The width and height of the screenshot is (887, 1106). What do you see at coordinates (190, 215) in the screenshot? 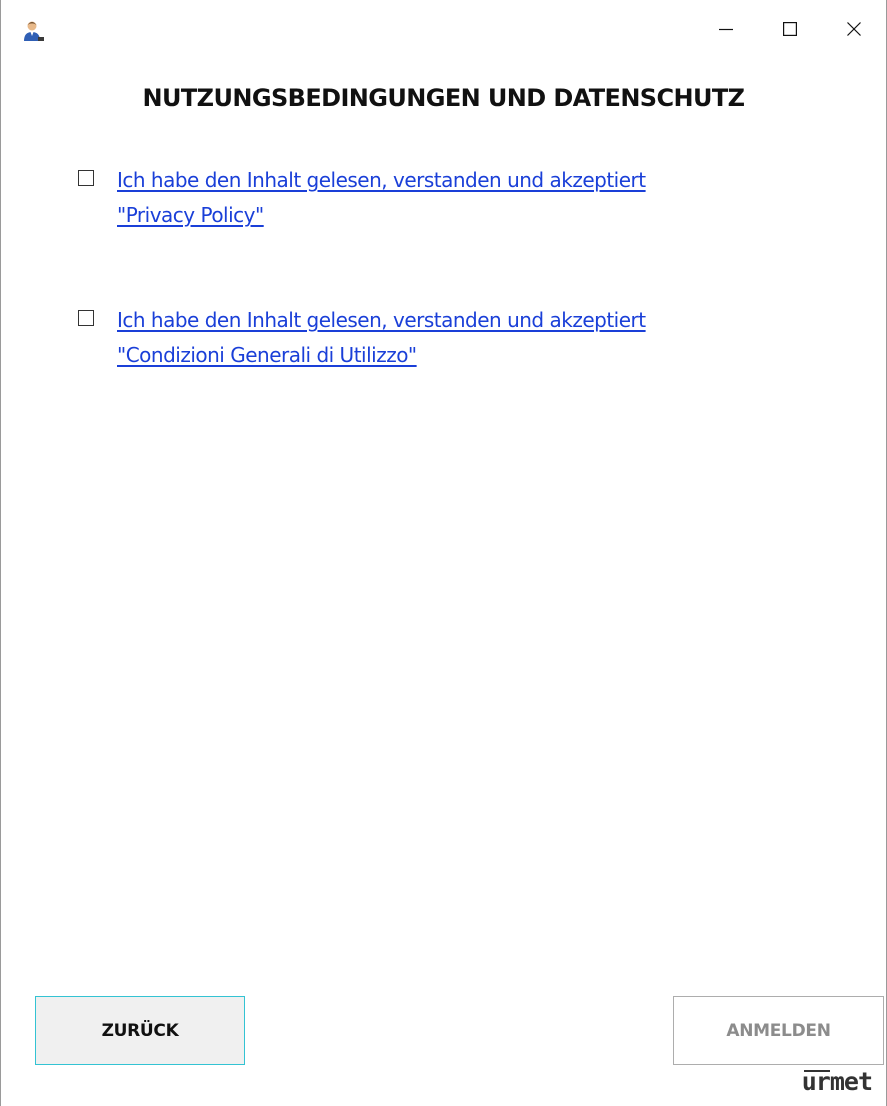
I see `privacy-policy-link-line2: "Privacy Policy"` at bounding box center [190, 215].